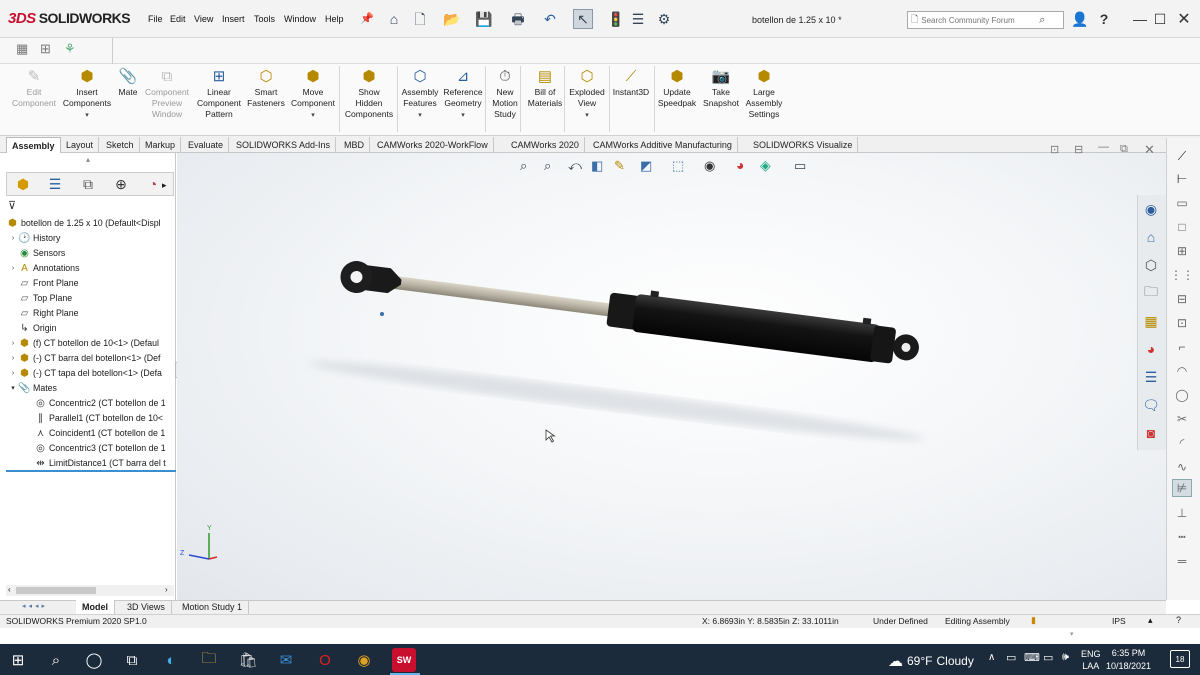 This screenshot has height=675, width=1200. Describe the element at coordinates (33, 145) in the screenshot. I see `tab-assembly: Assembly` at that location.